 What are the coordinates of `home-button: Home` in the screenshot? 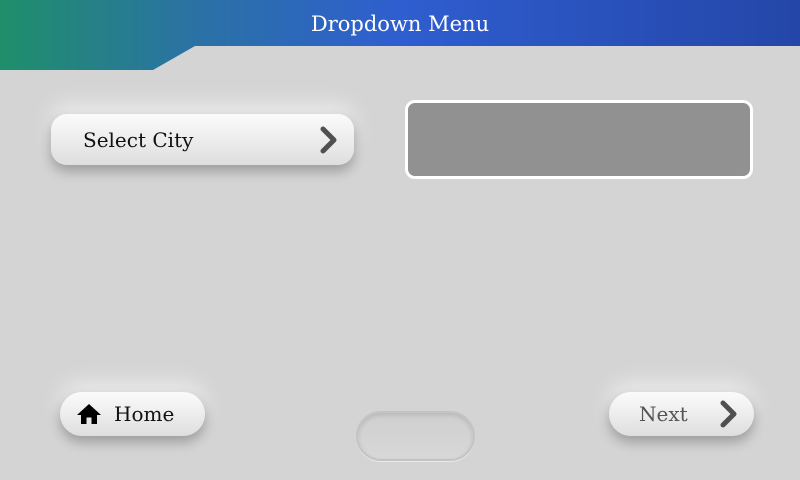 It's located at (132, 414).